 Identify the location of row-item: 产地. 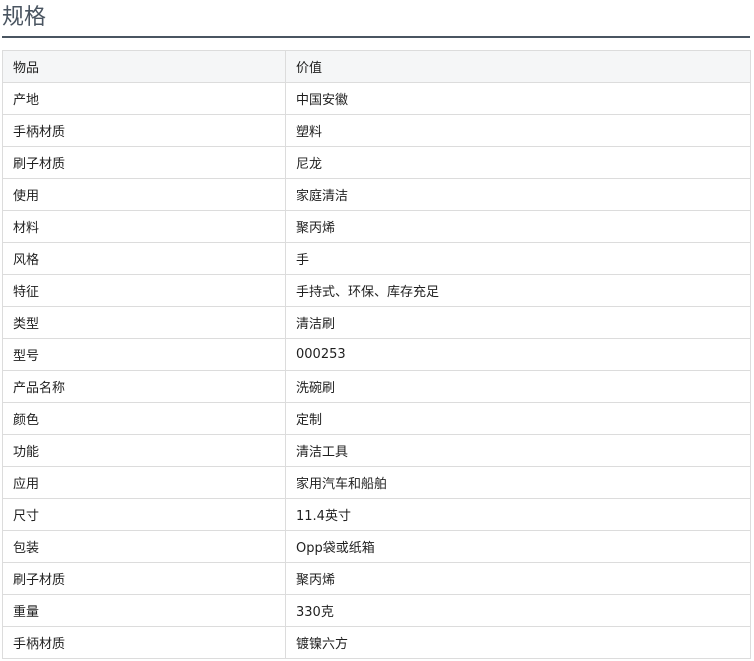
(144, 98).